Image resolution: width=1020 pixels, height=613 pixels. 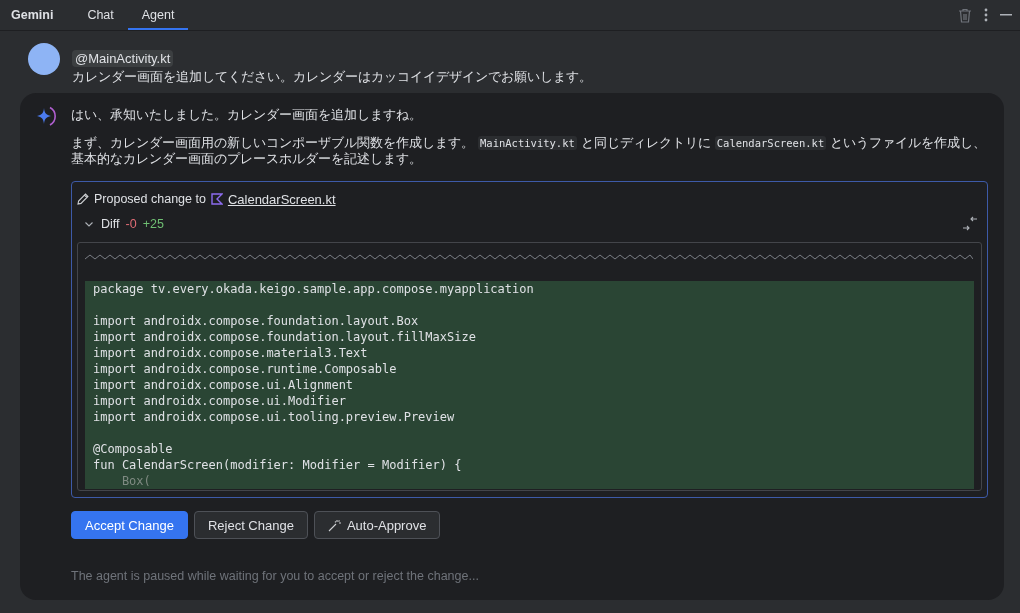 I want to click on tab: Chat, so click(x=100, y=15).